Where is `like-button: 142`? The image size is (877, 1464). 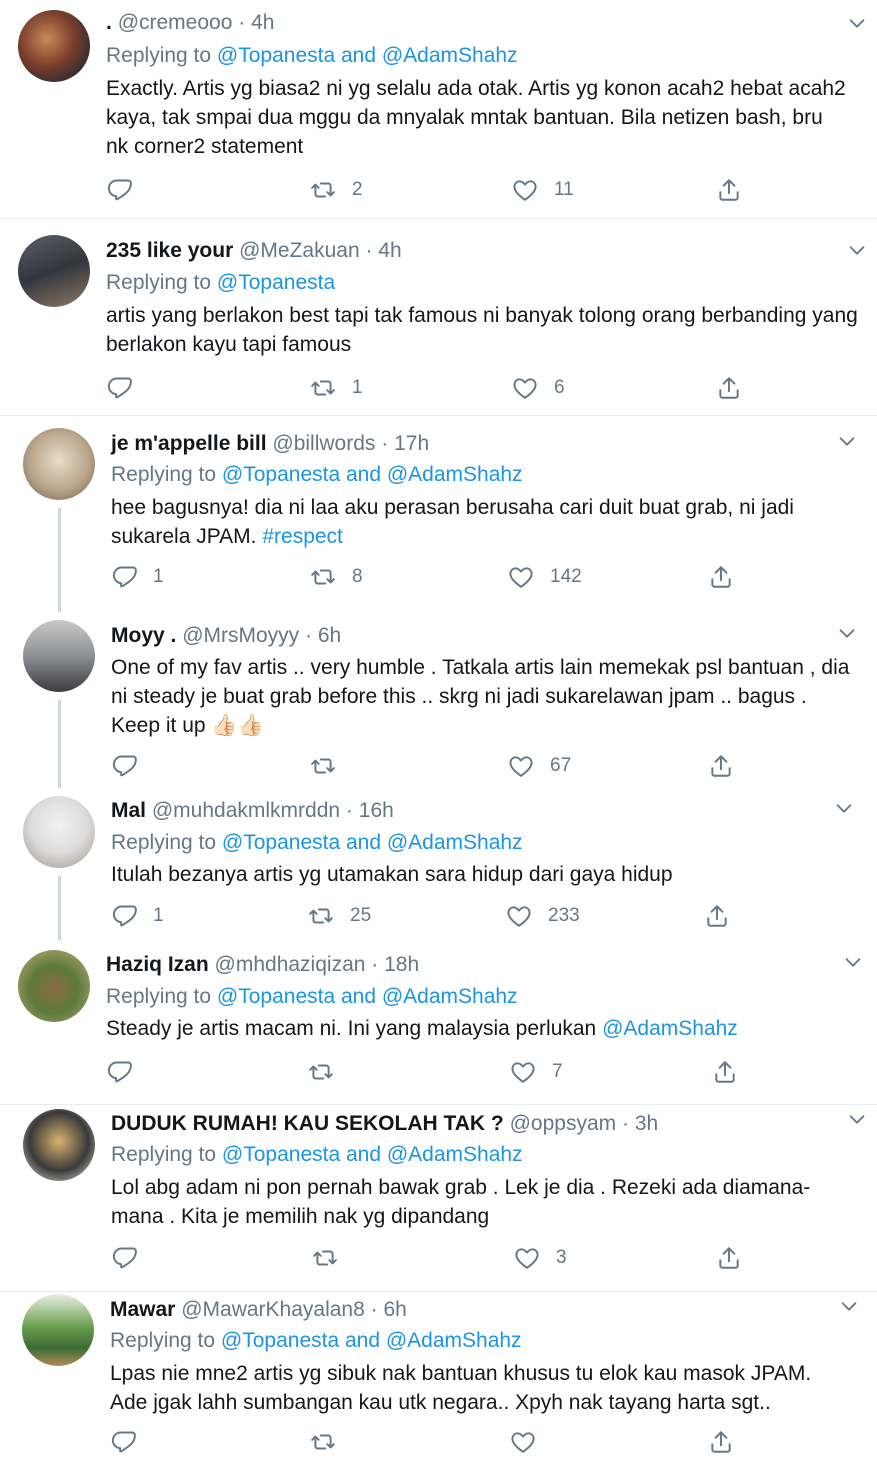
like-button: 142 is located at coordinates (545, 577).